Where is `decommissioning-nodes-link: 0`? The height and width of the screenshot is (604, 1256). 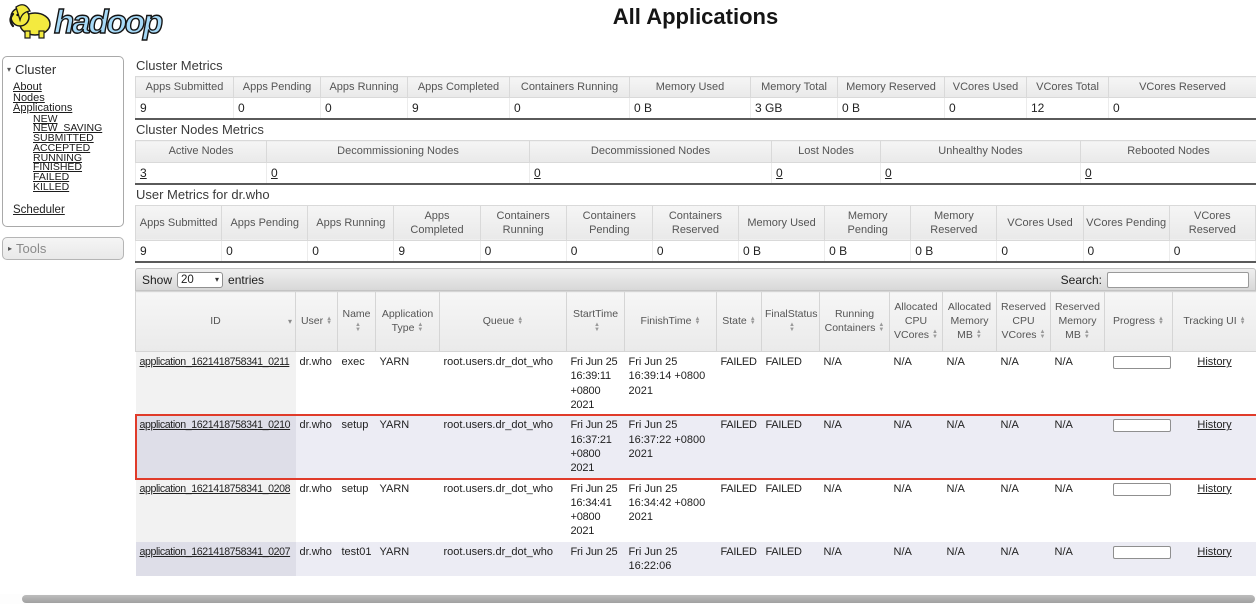
decommissioning-nodes-link: 0 is located at coordinates (274, 173).